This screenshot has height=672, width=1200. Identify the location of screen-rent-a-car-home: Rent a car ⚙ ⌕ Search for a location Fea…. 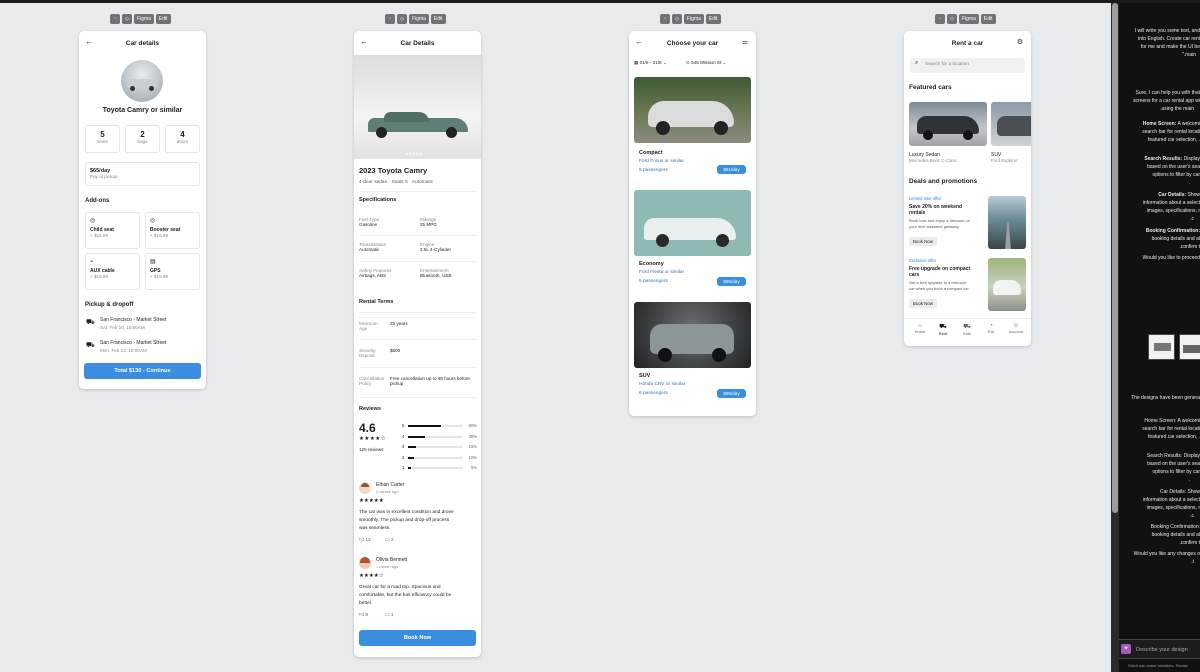
(967, 188).